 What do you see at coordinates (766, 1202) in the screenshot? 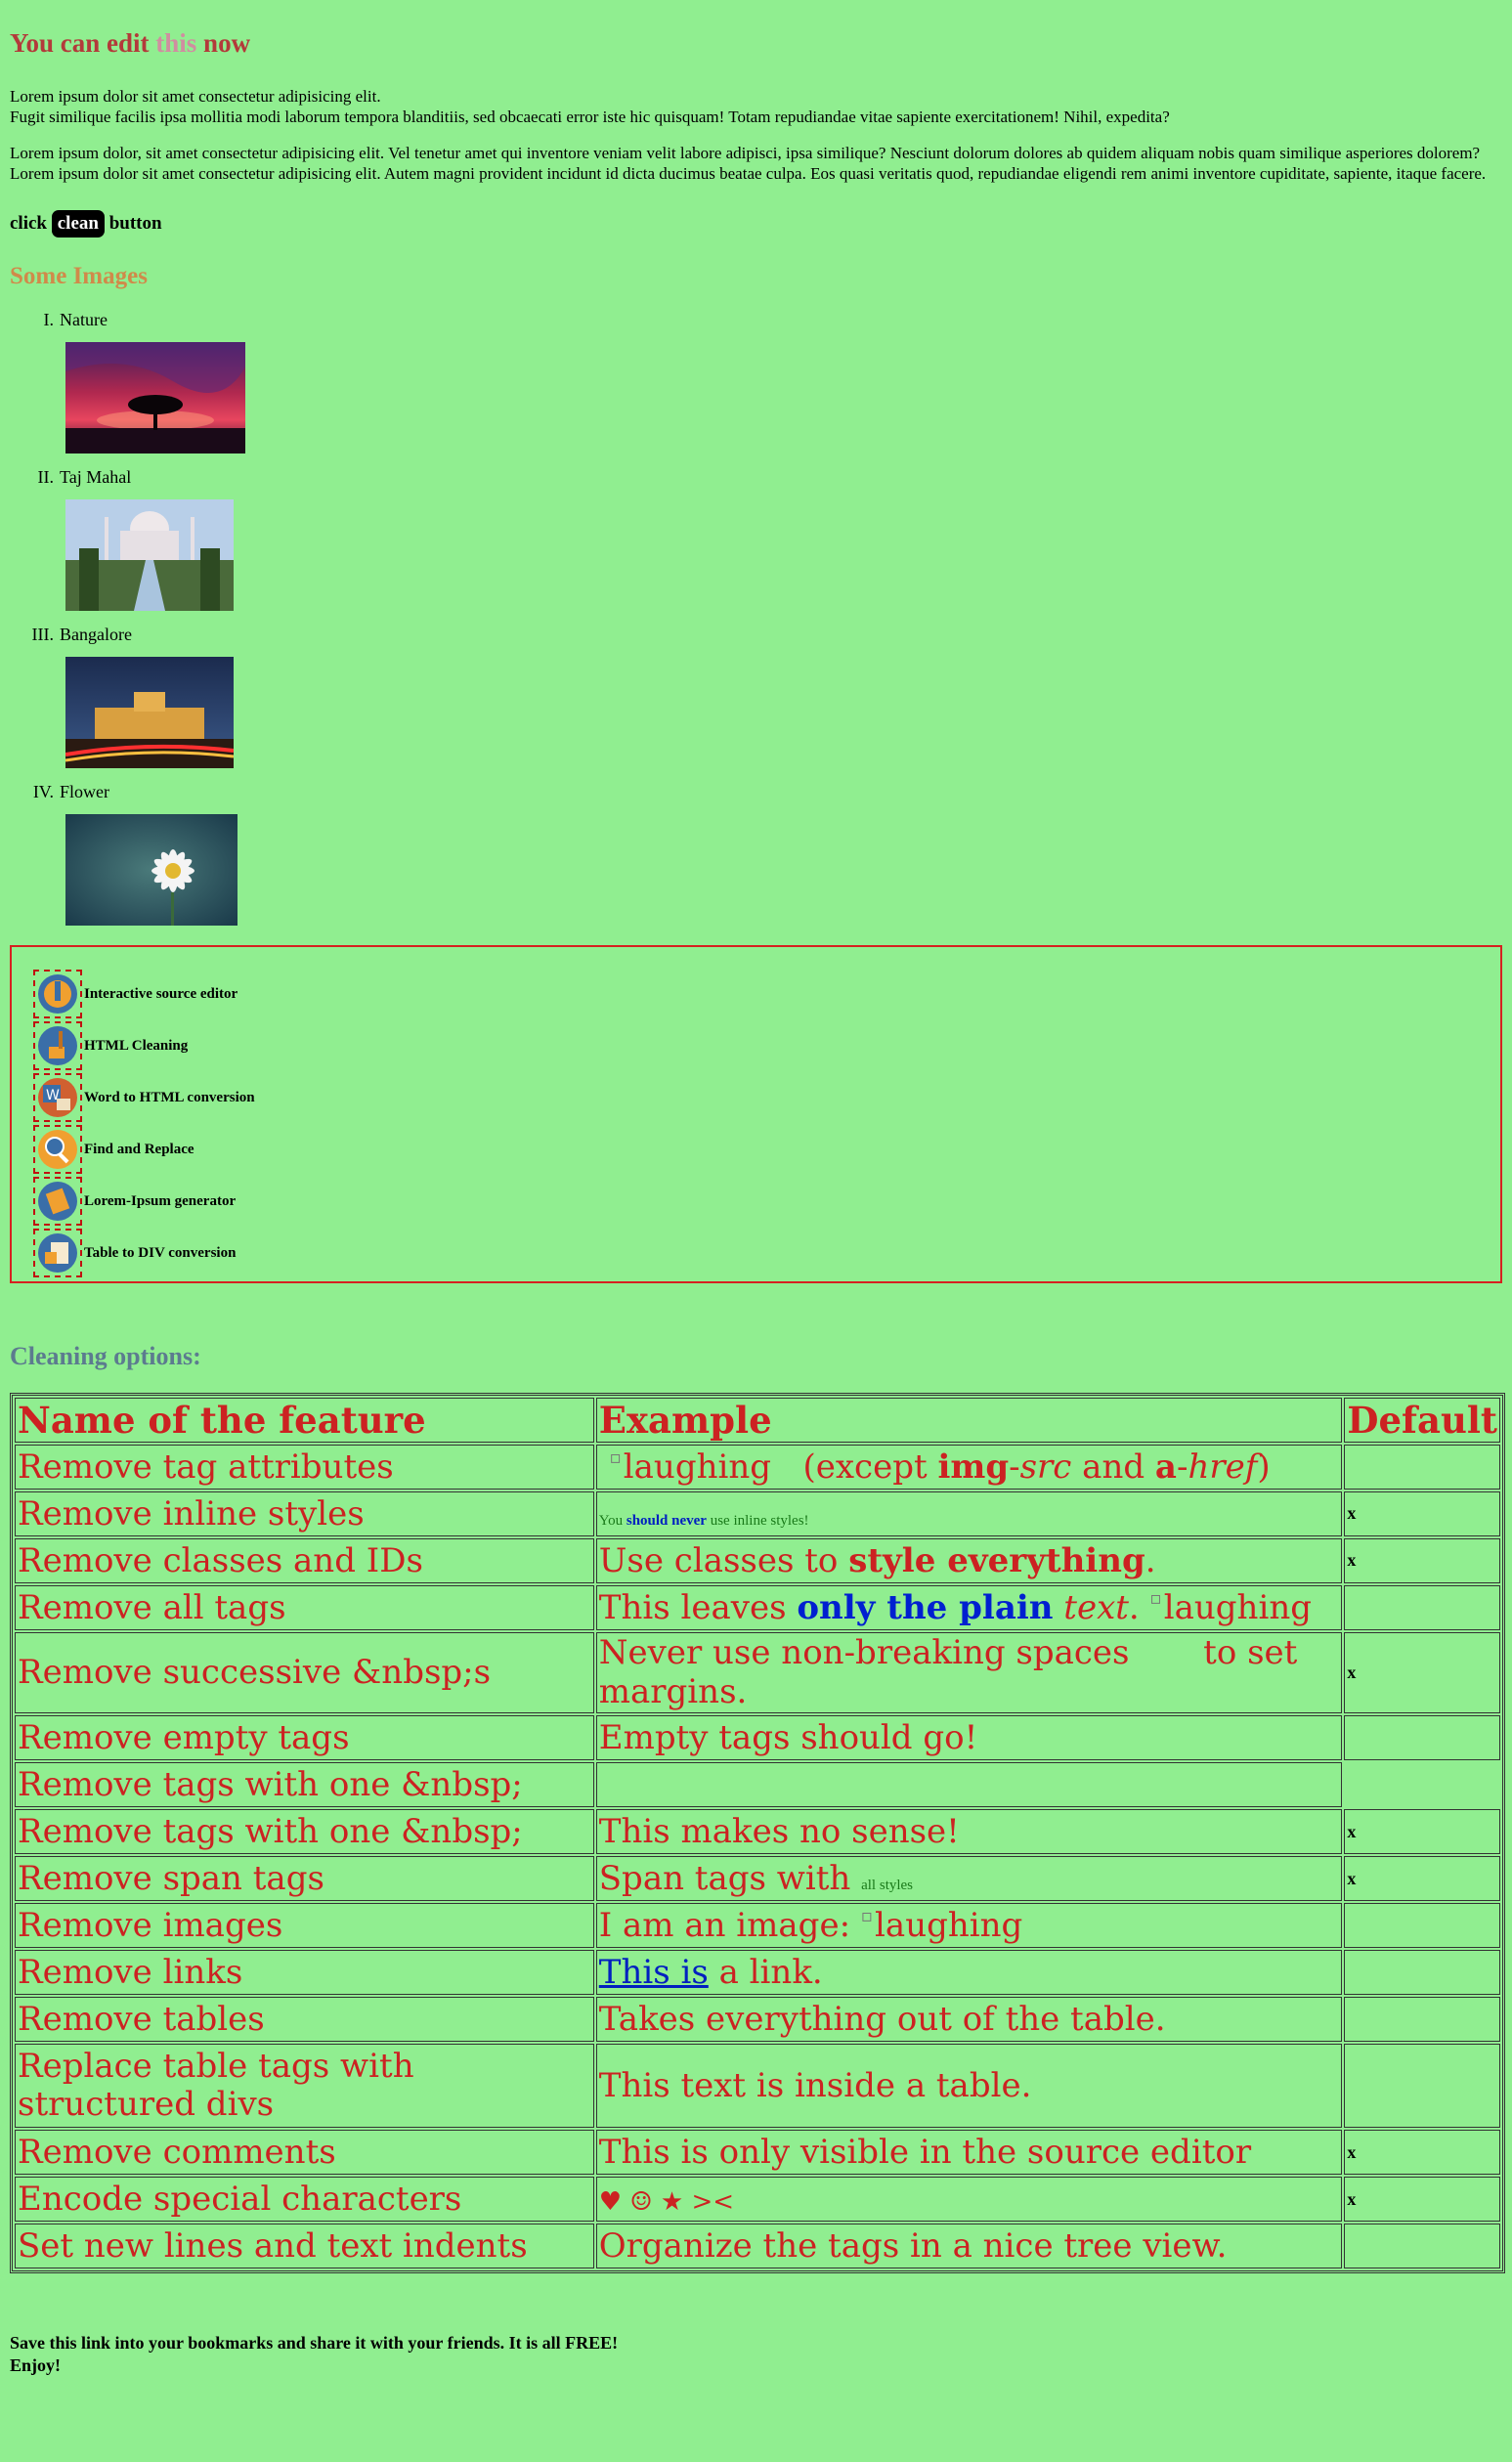
I see `feature-item: Lorem-Ipsum generator` at bounding box center [766, 1202].